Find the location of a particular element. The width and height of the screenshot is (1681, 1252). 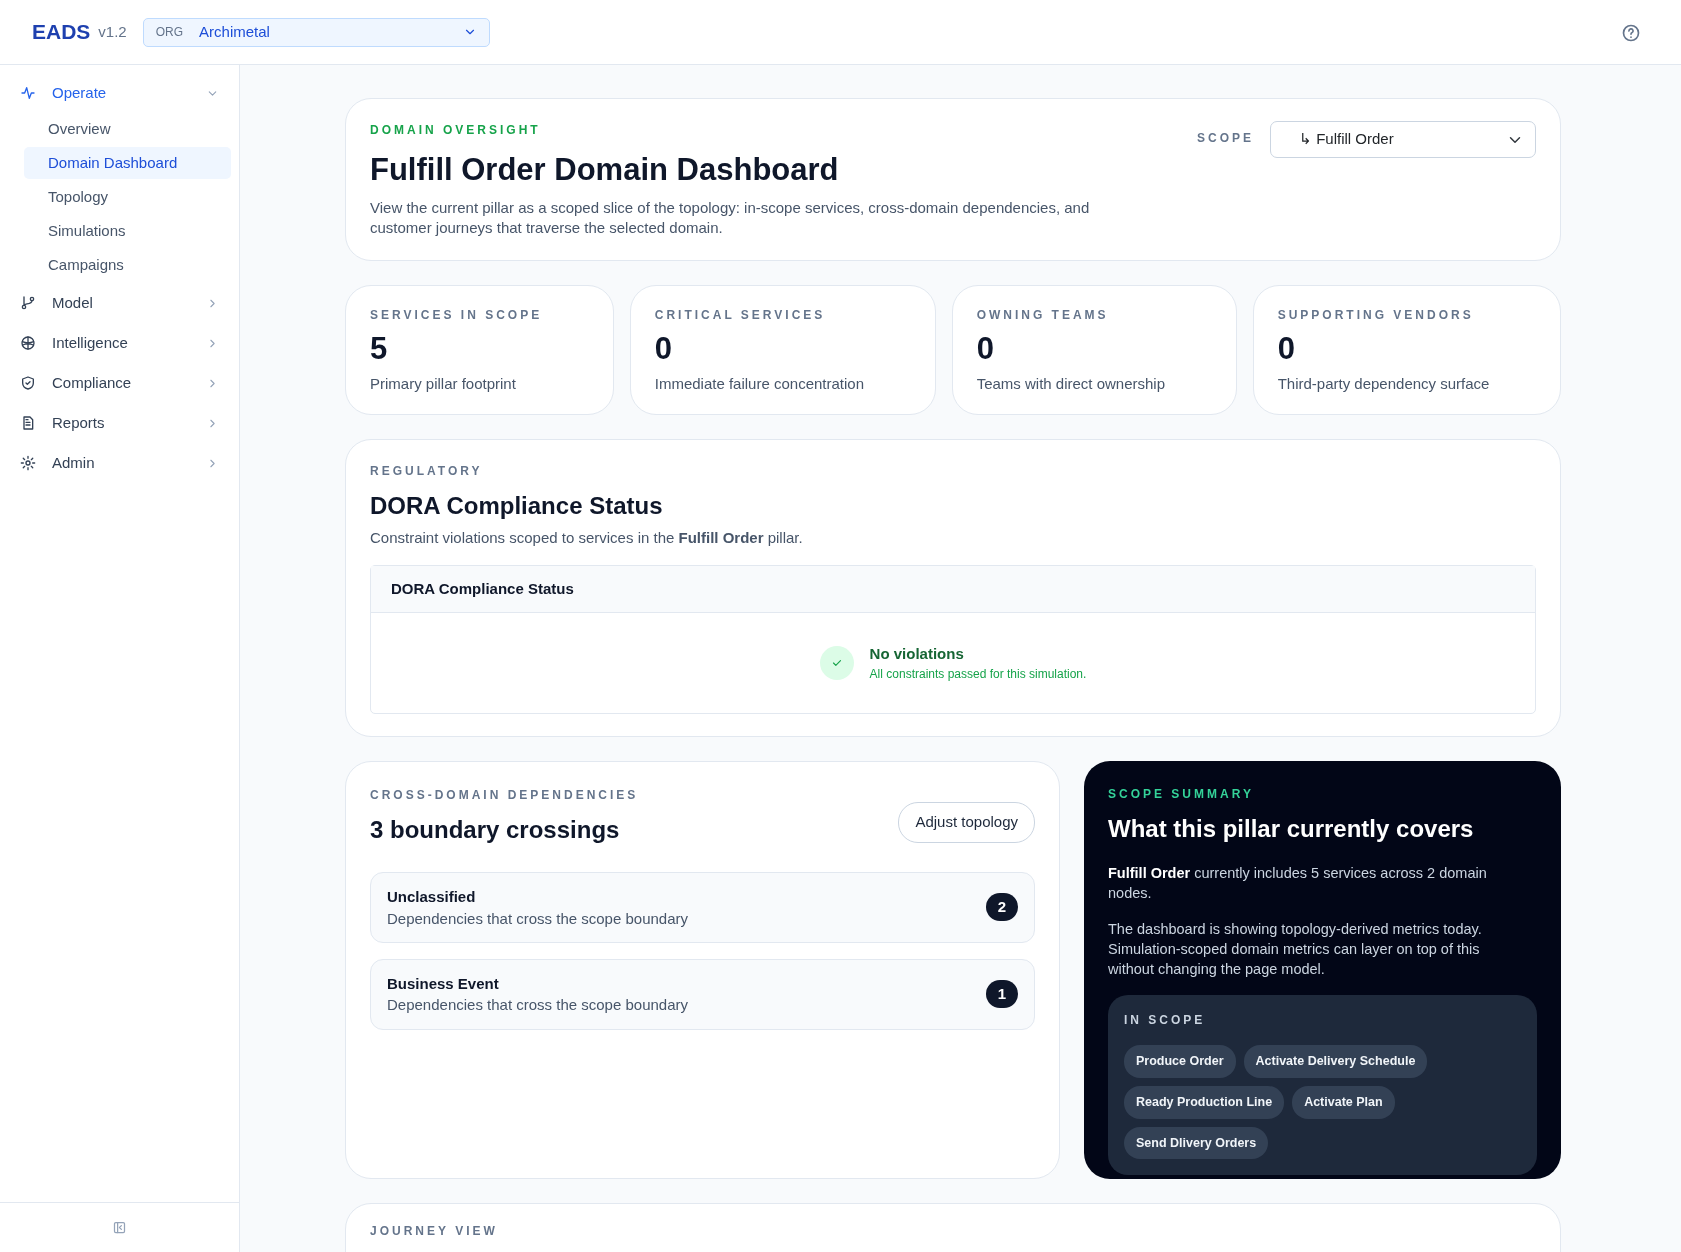

summary-paragraph: The dashboard is showing topology-derived metrics today. Simulation-scoped domain metrics can layer on top of this without changing the page model. is located at coordinates (1295, 950).